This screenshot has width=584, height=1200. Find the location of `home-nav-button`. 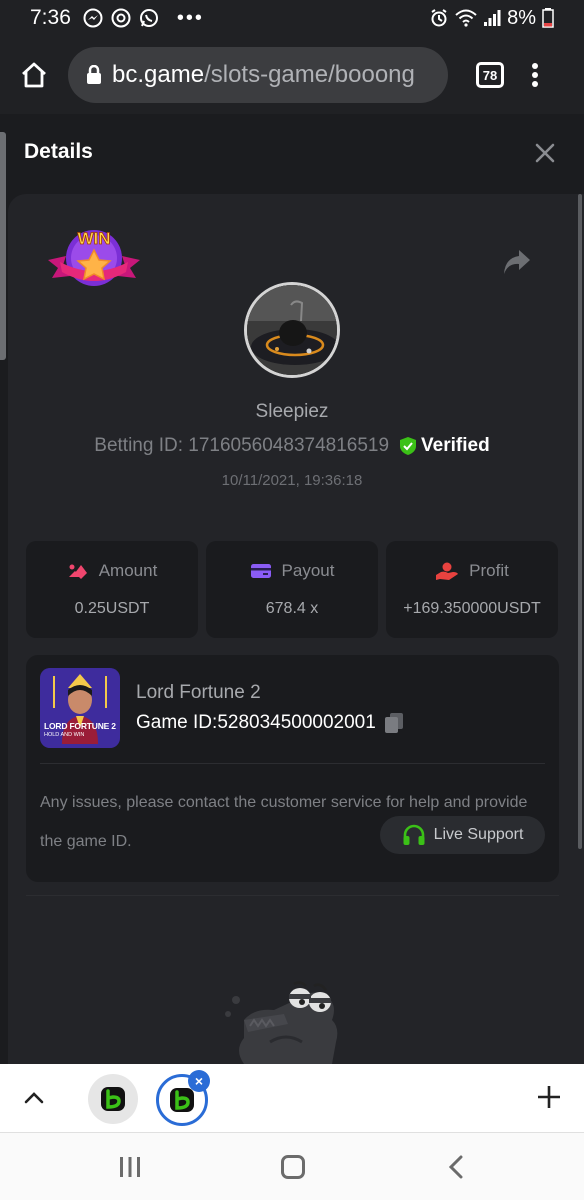

home-nav-button is located at coordinates (293, 1167).